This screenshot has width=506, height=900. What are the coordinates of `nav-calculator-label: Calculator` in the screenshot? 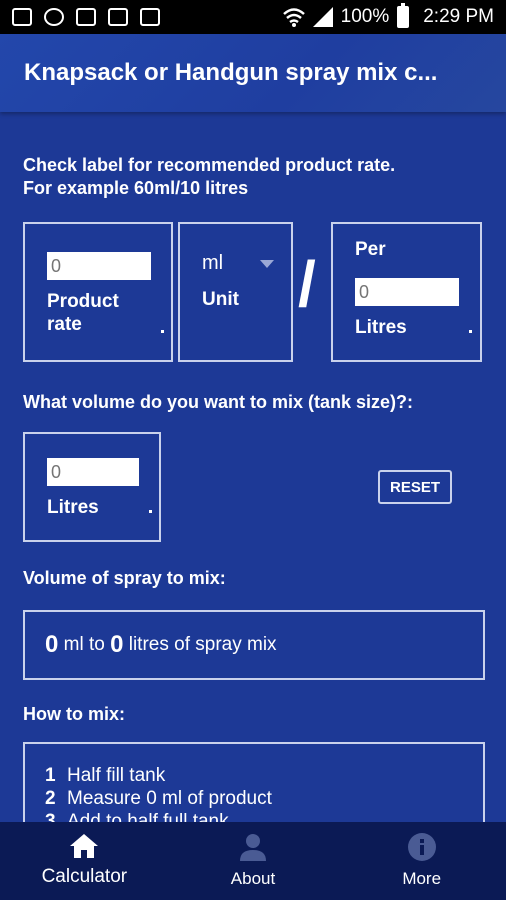 It's located at (84, 876).